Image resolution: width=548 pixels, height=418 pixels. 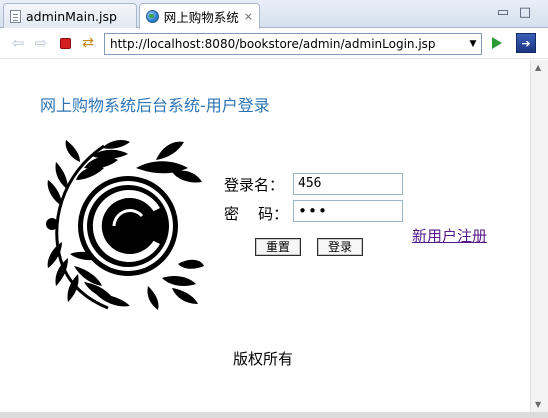 I want to click on wreath-logo-icon, so click(x=125, y=225).